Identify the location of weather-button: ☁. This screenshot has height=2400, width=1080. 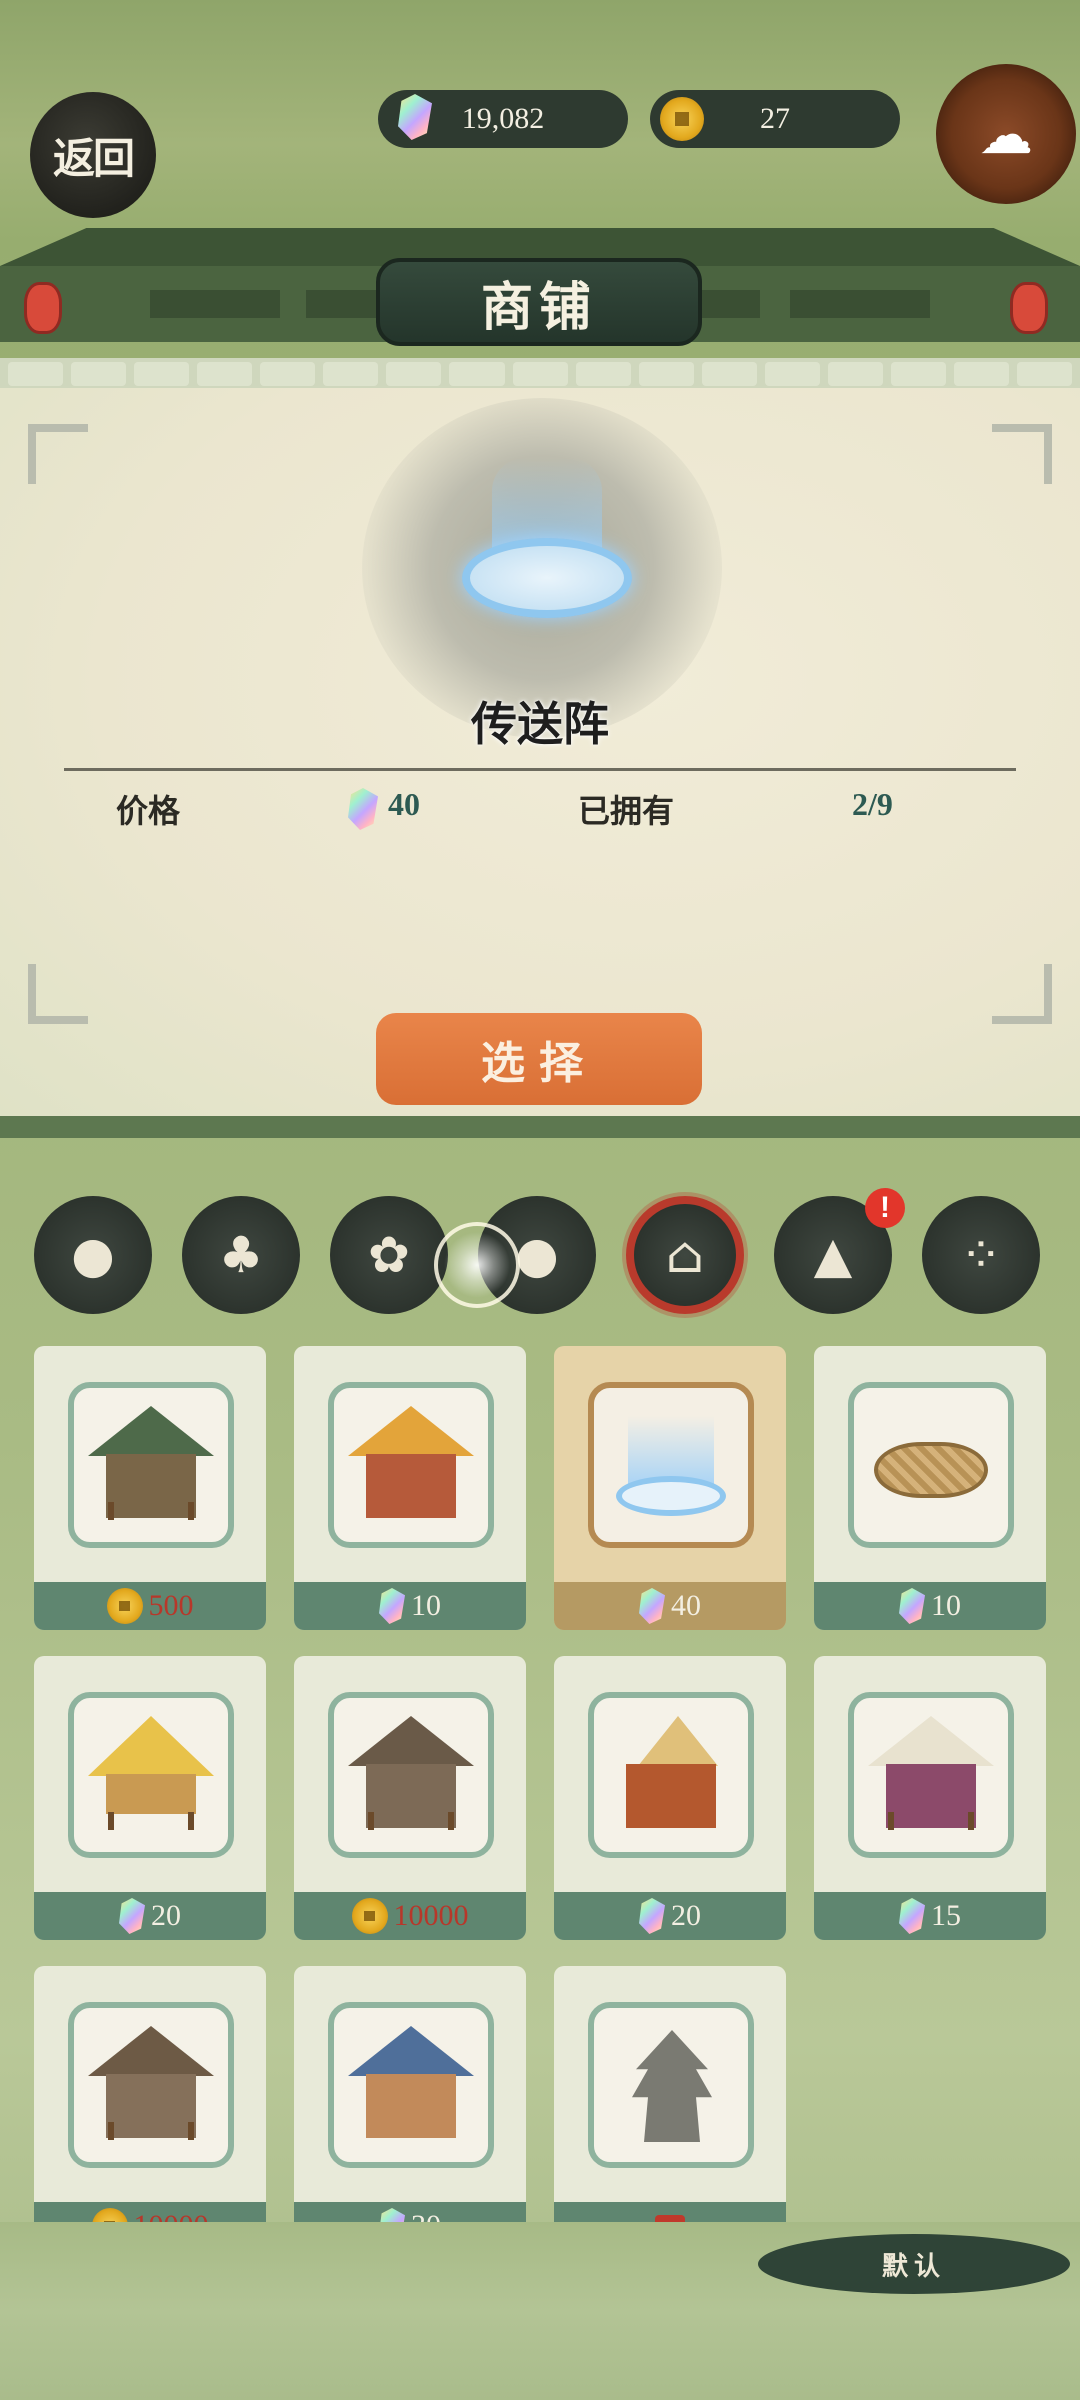
(1006, 134).